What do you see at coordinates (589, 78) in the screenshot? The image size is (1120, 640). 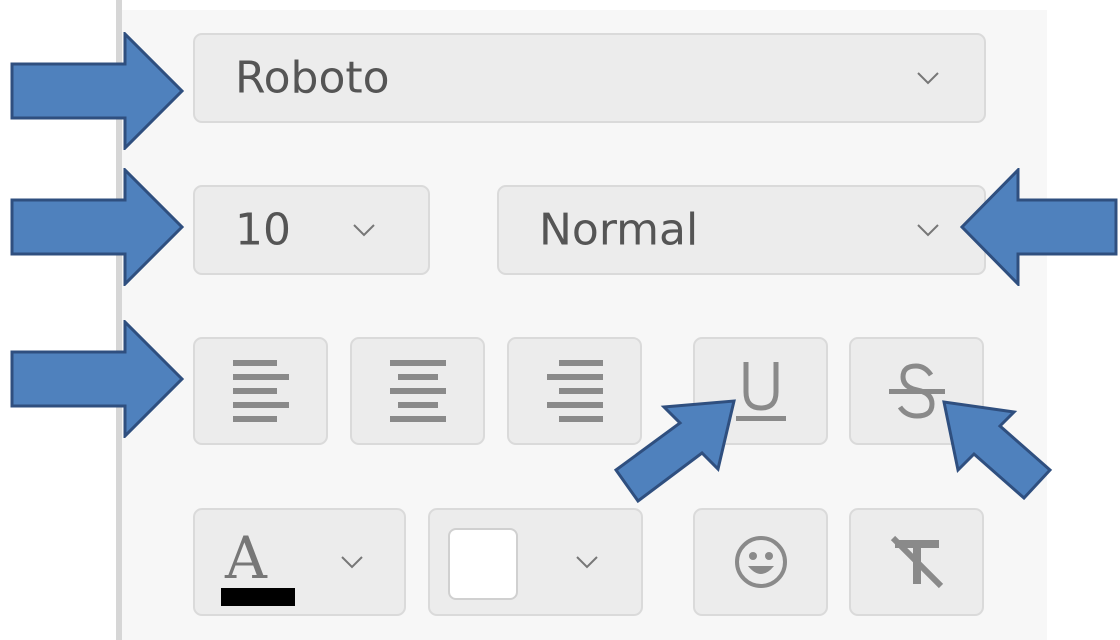 I see `font-family-select: Roboto` at bounding box center [589, 78].